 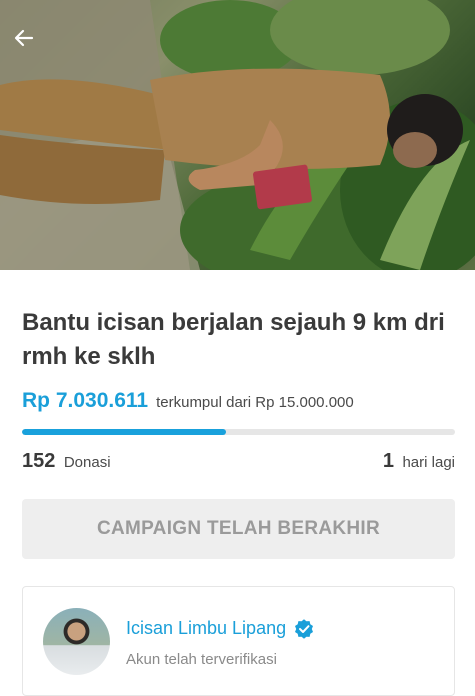 I want to click on donations-label: Donasi, so click(x=87, y=462).